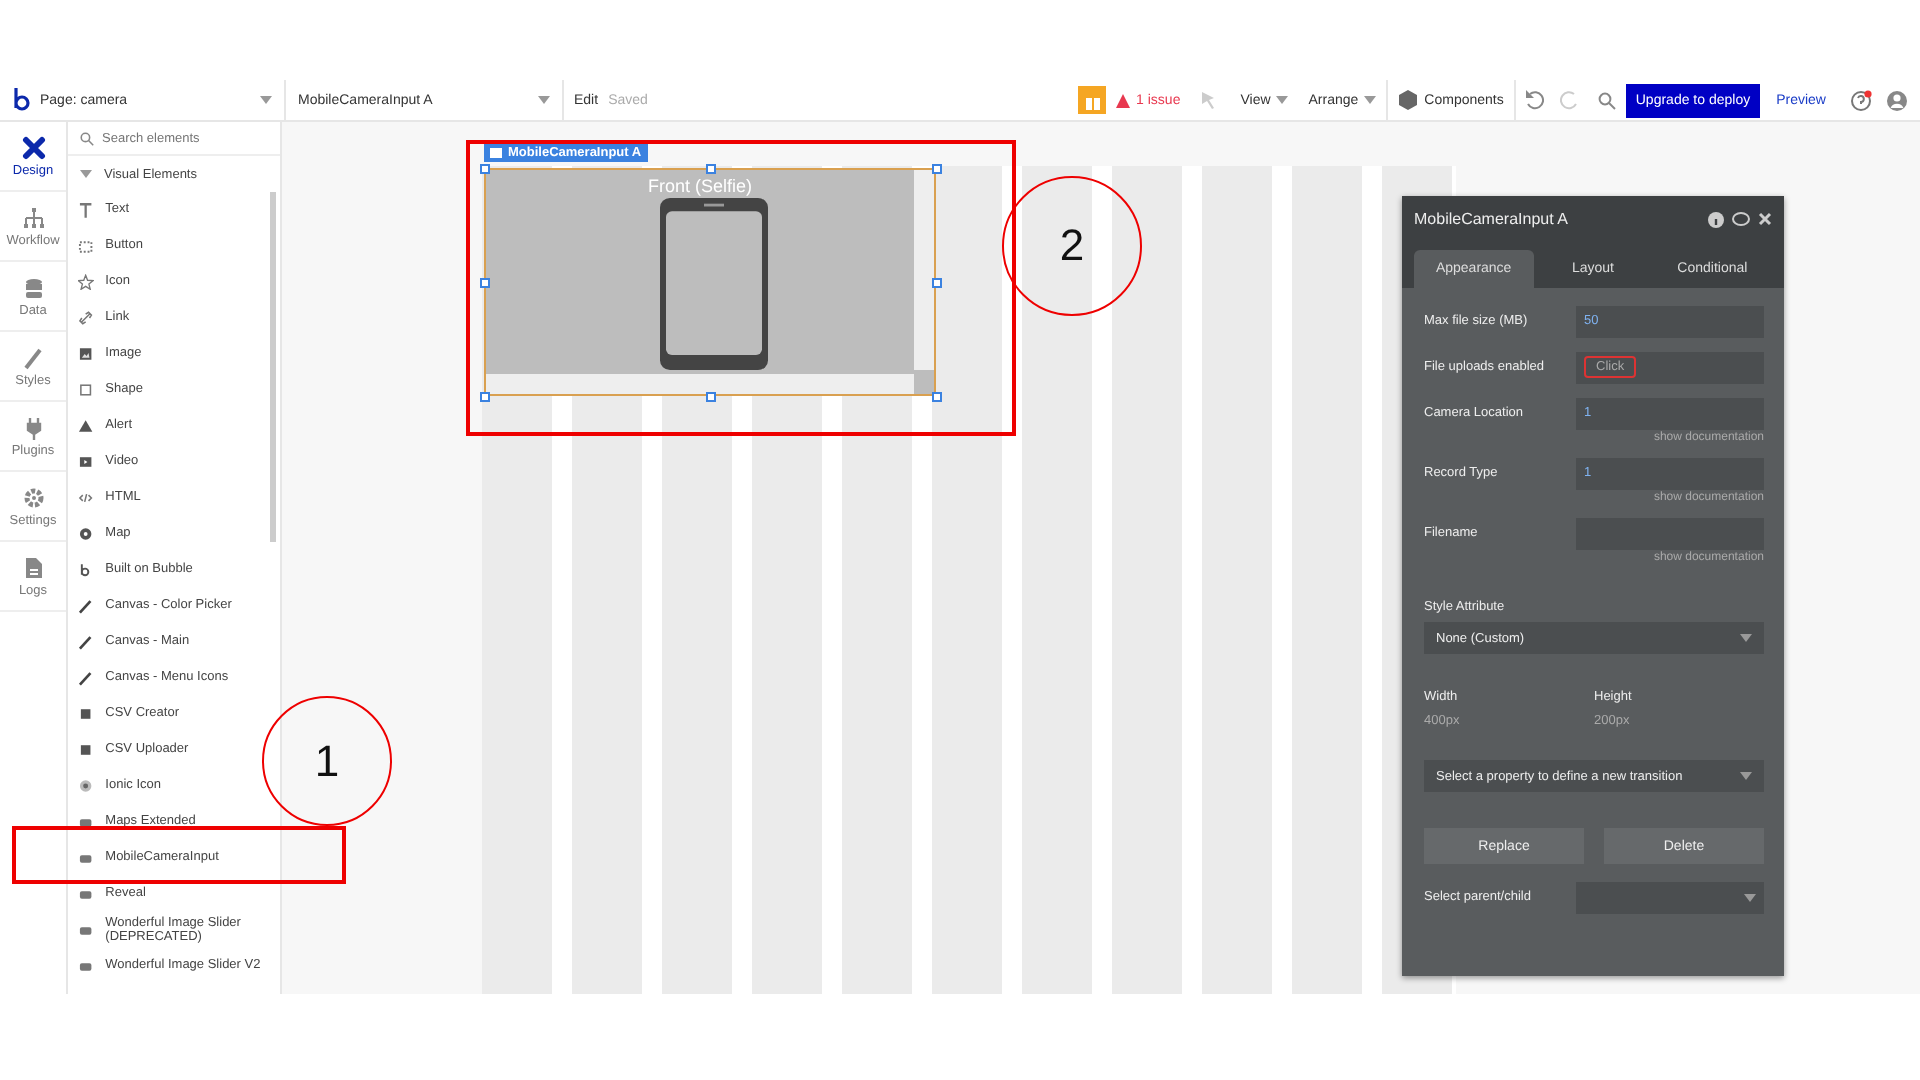 Image resolution: width=1920 pixels, height=1080 pixels. I want to click on circle-icon, so click(86, 786).